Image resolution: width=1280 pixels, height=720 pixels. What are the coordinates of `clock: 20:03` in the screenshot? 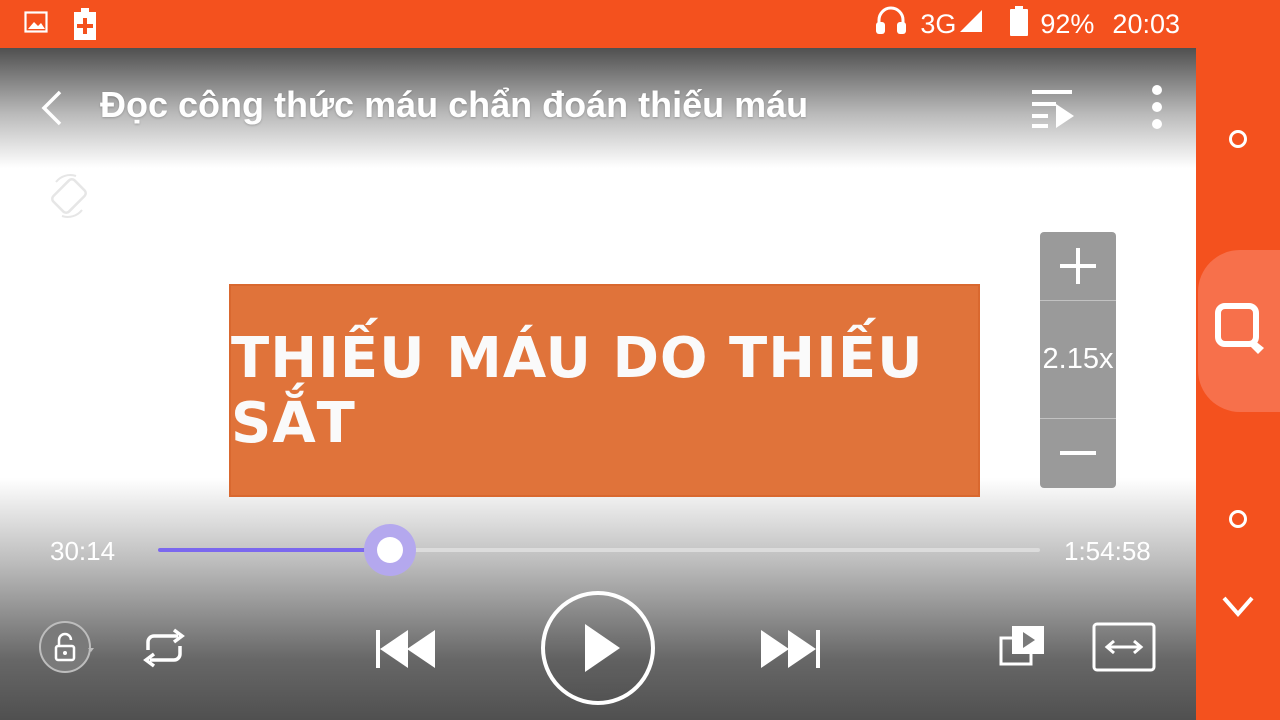 It's located at (1146, 23).